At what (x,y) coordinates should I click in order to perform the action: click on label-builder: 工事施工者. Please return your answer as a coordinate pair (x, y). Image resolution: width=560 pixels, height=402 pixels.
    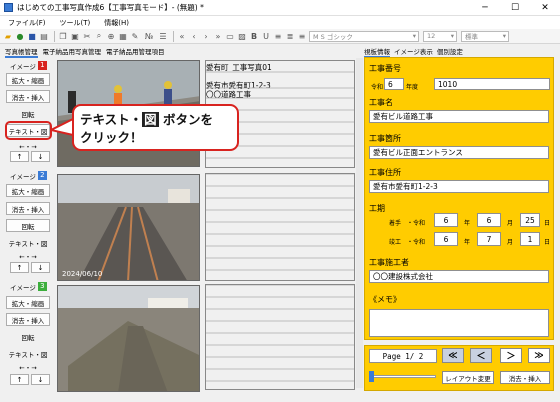
    Looking at the image, I should click on (389, 262).